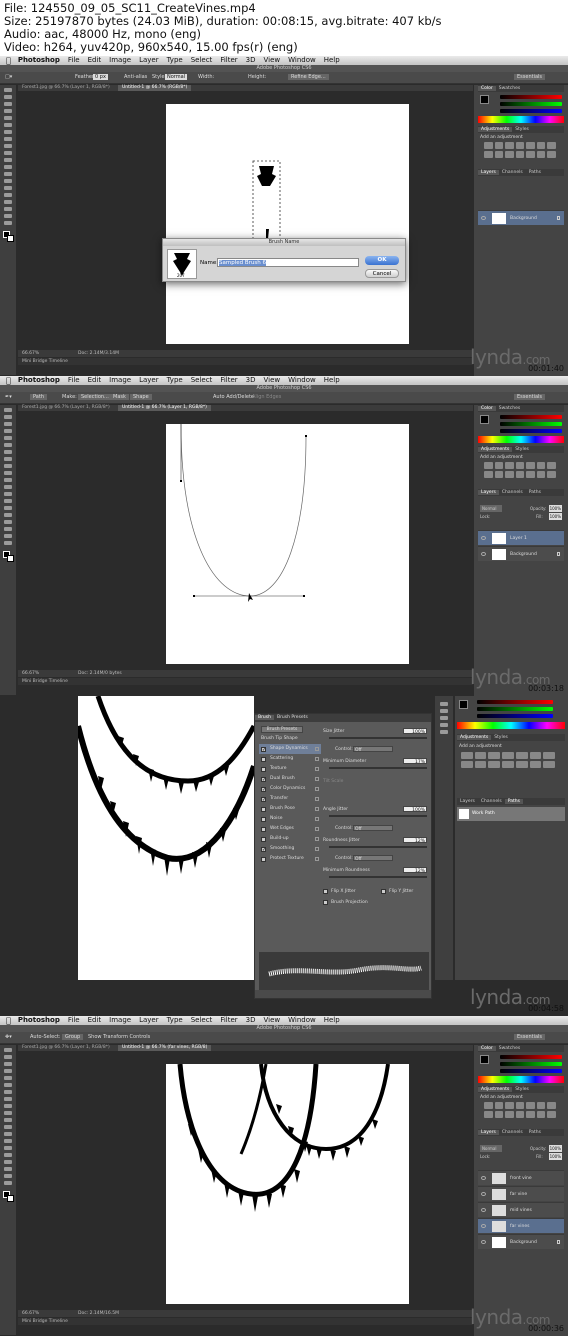 The width and height of the screenshot is (568, 1336). I want to click on group-select: Group, so click(73, 1037).